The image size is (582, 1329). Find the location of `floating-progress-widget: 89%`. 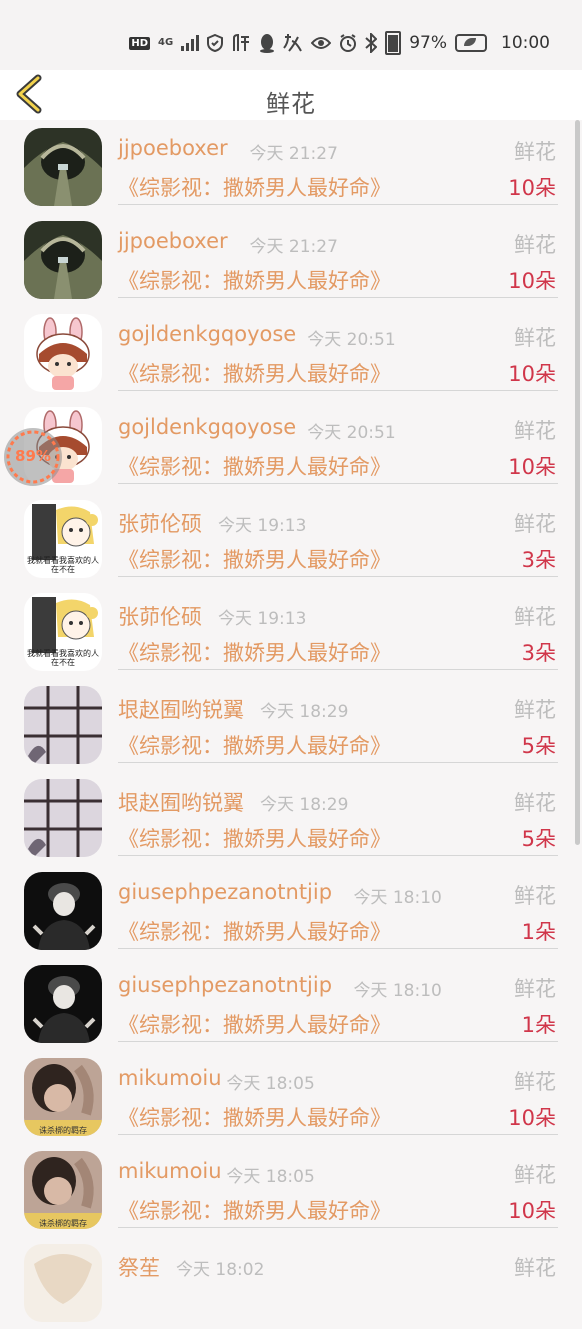

floating-progress-widget: 89% is located at coordinates (33, 457).